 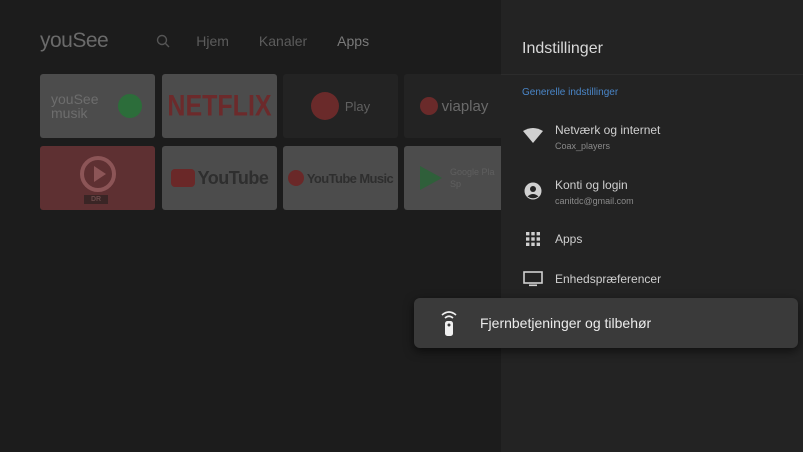 I want to click on netflix-logo: NETFLIX, so click(x=219, y=105).